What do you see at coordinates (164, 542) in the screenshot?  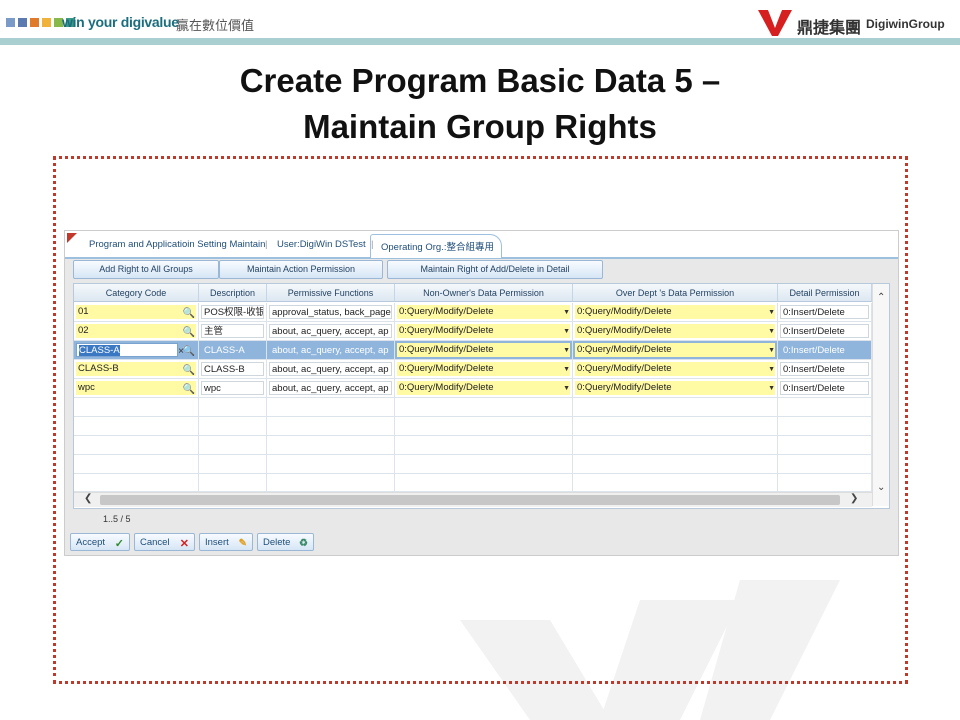 I see `cancel-button: Cancel ✕` at bounding box center [164, 542].